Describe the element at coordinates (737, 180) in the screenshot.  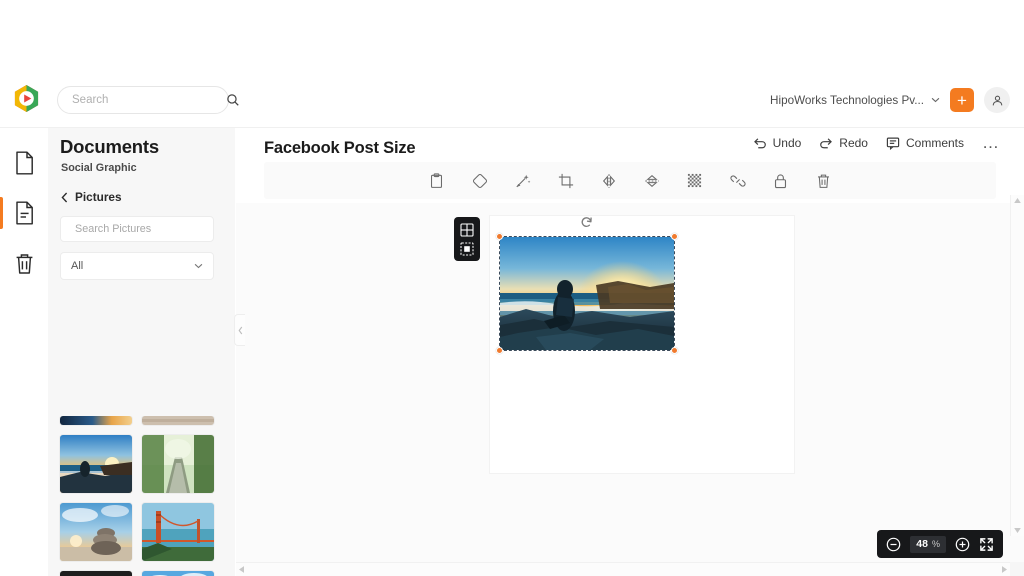
I see `link-tool-button` at that location.